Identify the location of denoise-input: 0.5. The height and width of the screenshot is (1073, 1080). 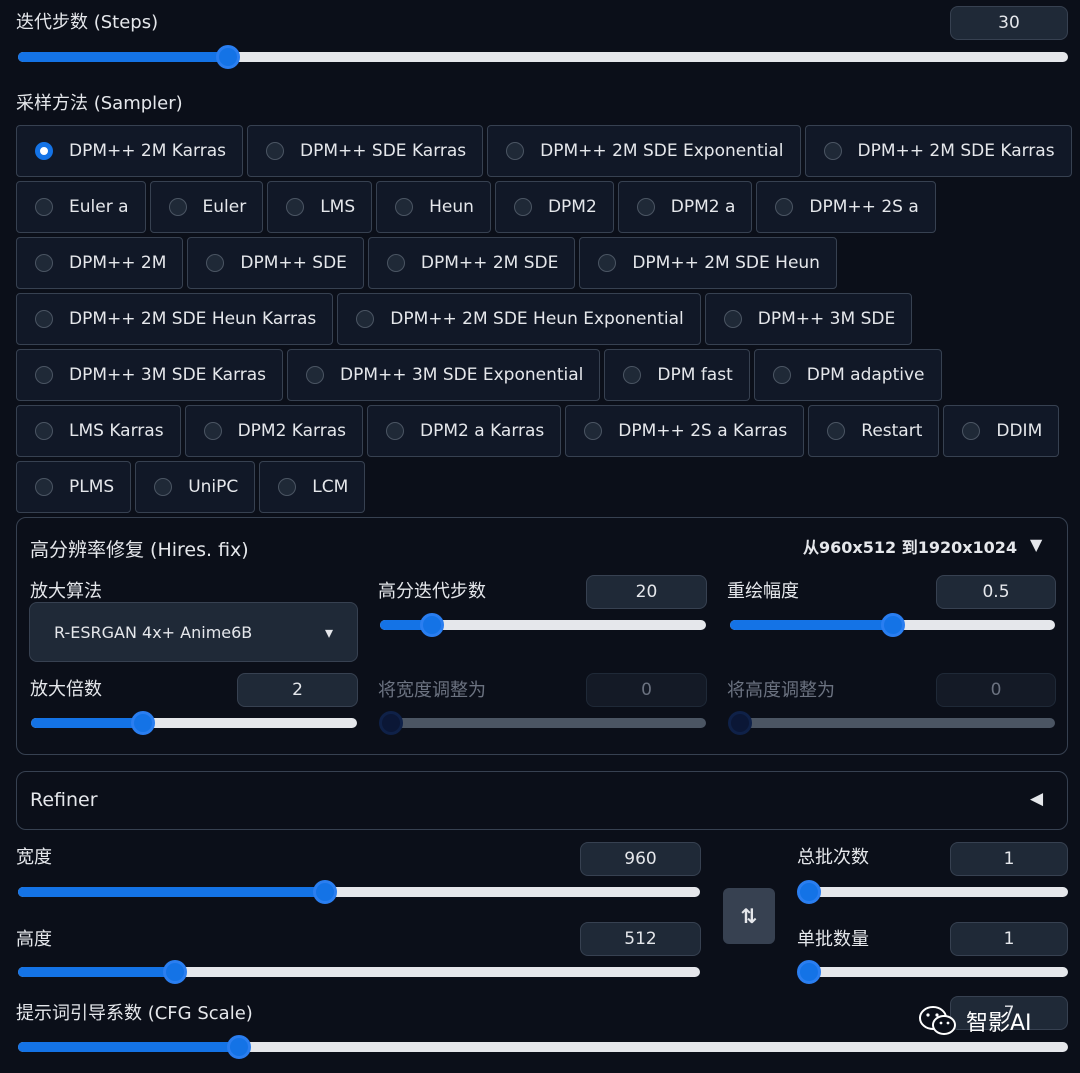
(996, 592).